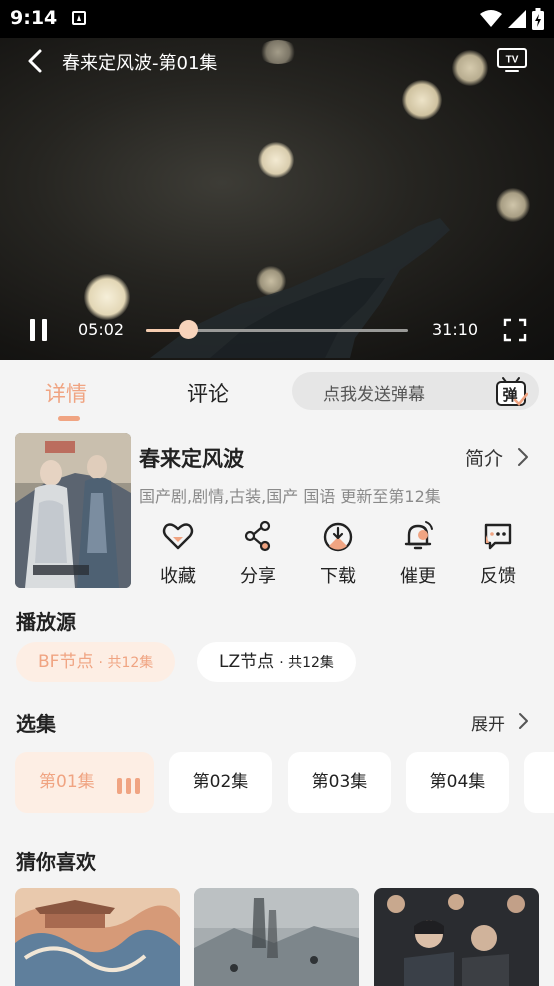 Image resolution: width=554 pixels, height=986 pixels. I want to click on download-icon, so click(338, 537).